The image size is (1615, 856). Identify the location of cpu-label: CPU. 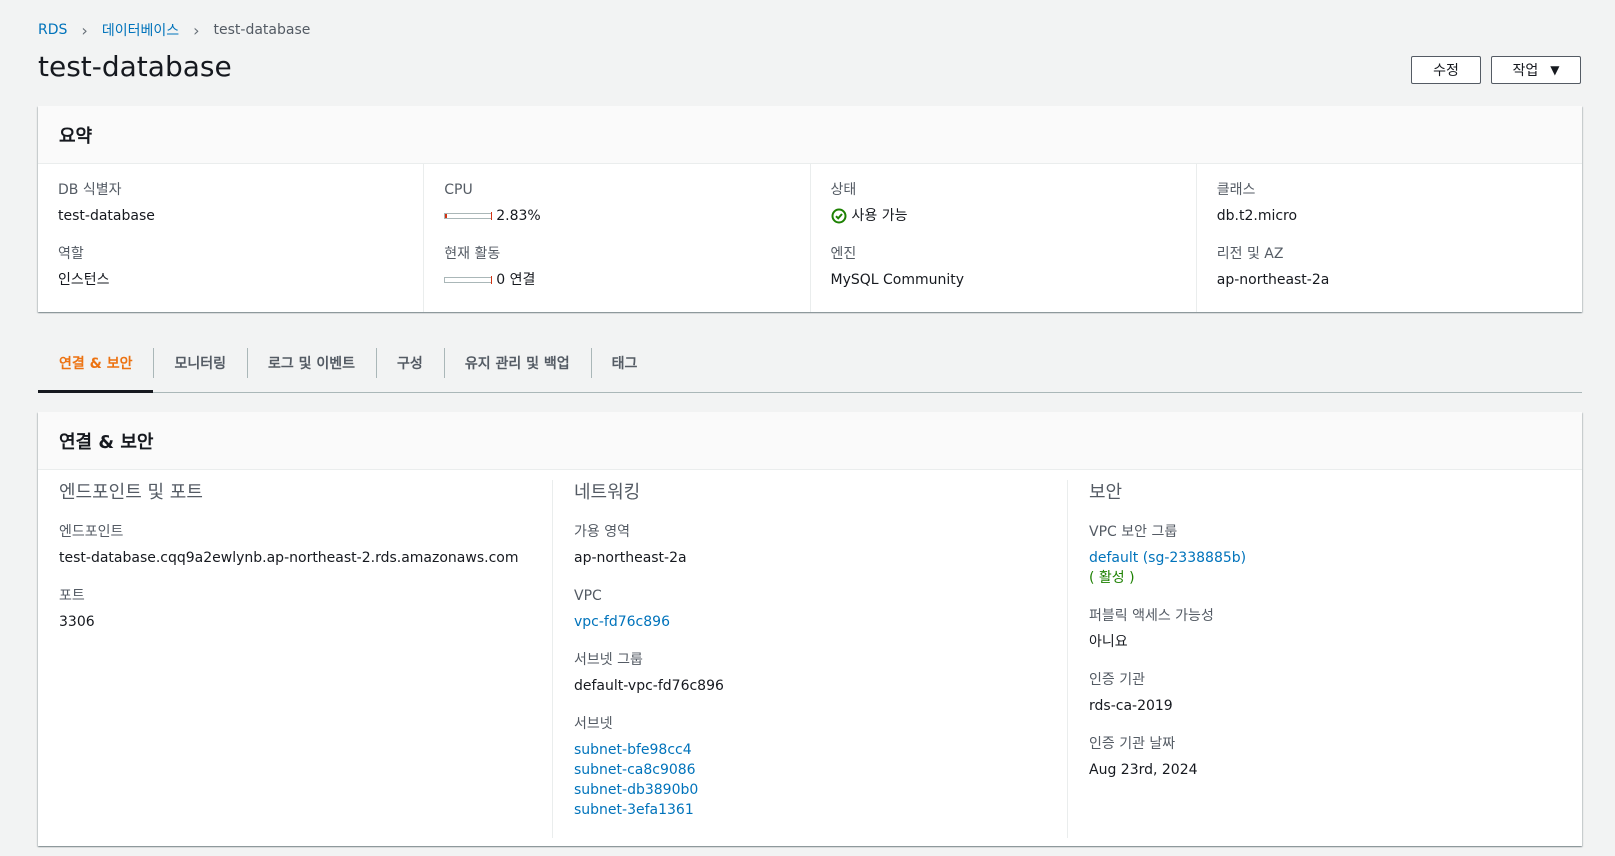
(458, 190).